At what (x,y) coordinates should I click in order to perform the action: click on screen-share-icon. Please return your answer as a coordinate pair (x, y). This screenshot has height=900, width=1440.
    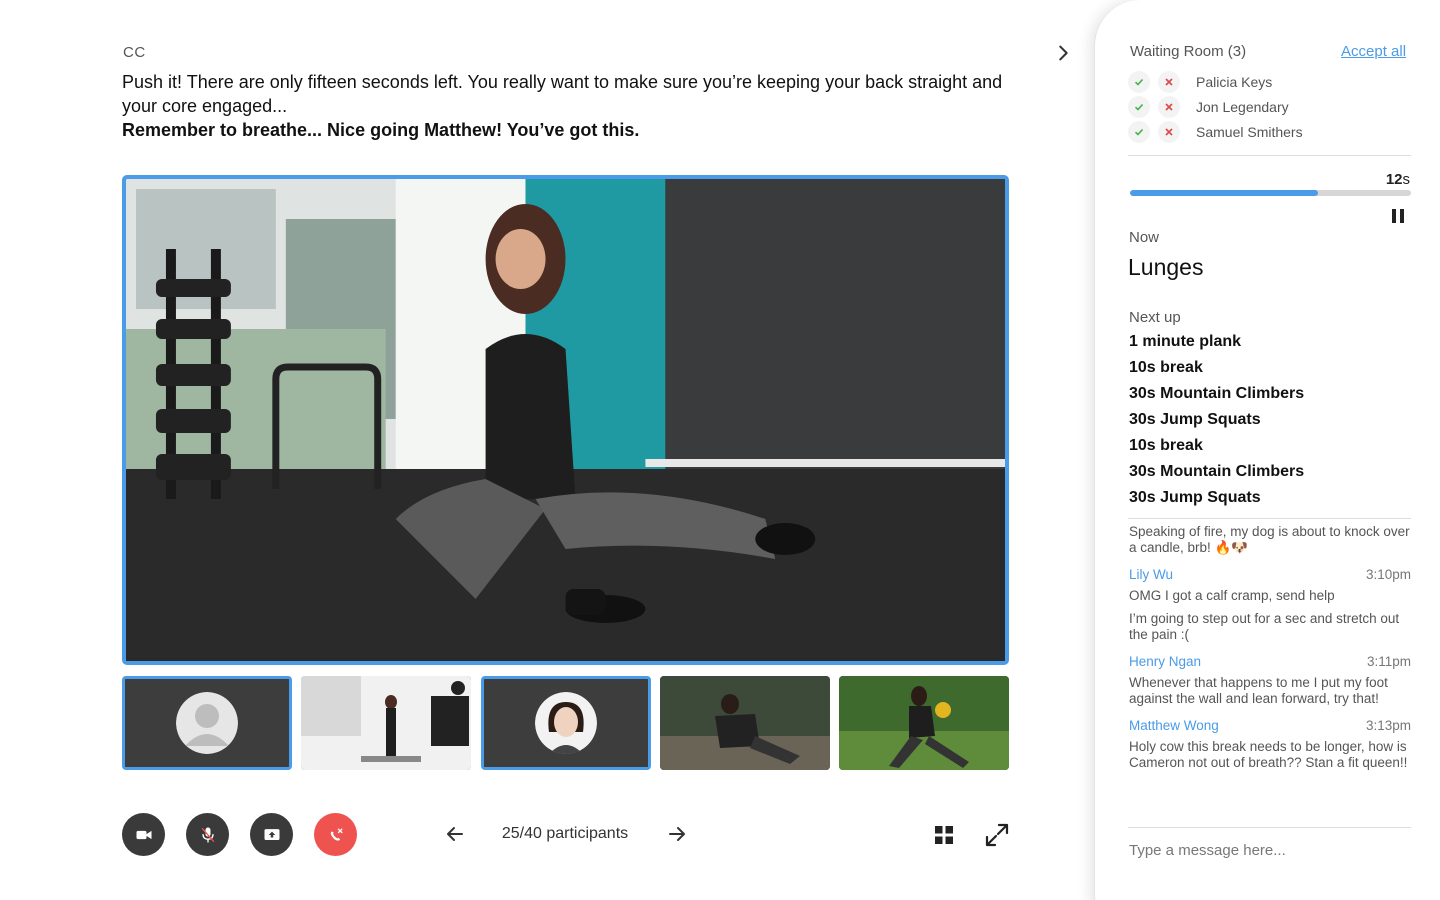
    Looking at the image, I should click on (271, 834).